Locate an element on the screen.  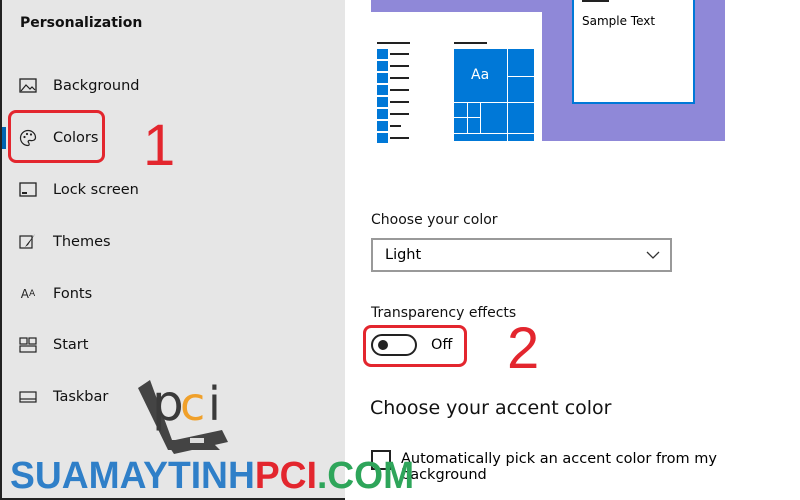
taskbar-icon is located at coordinates (28, 397).